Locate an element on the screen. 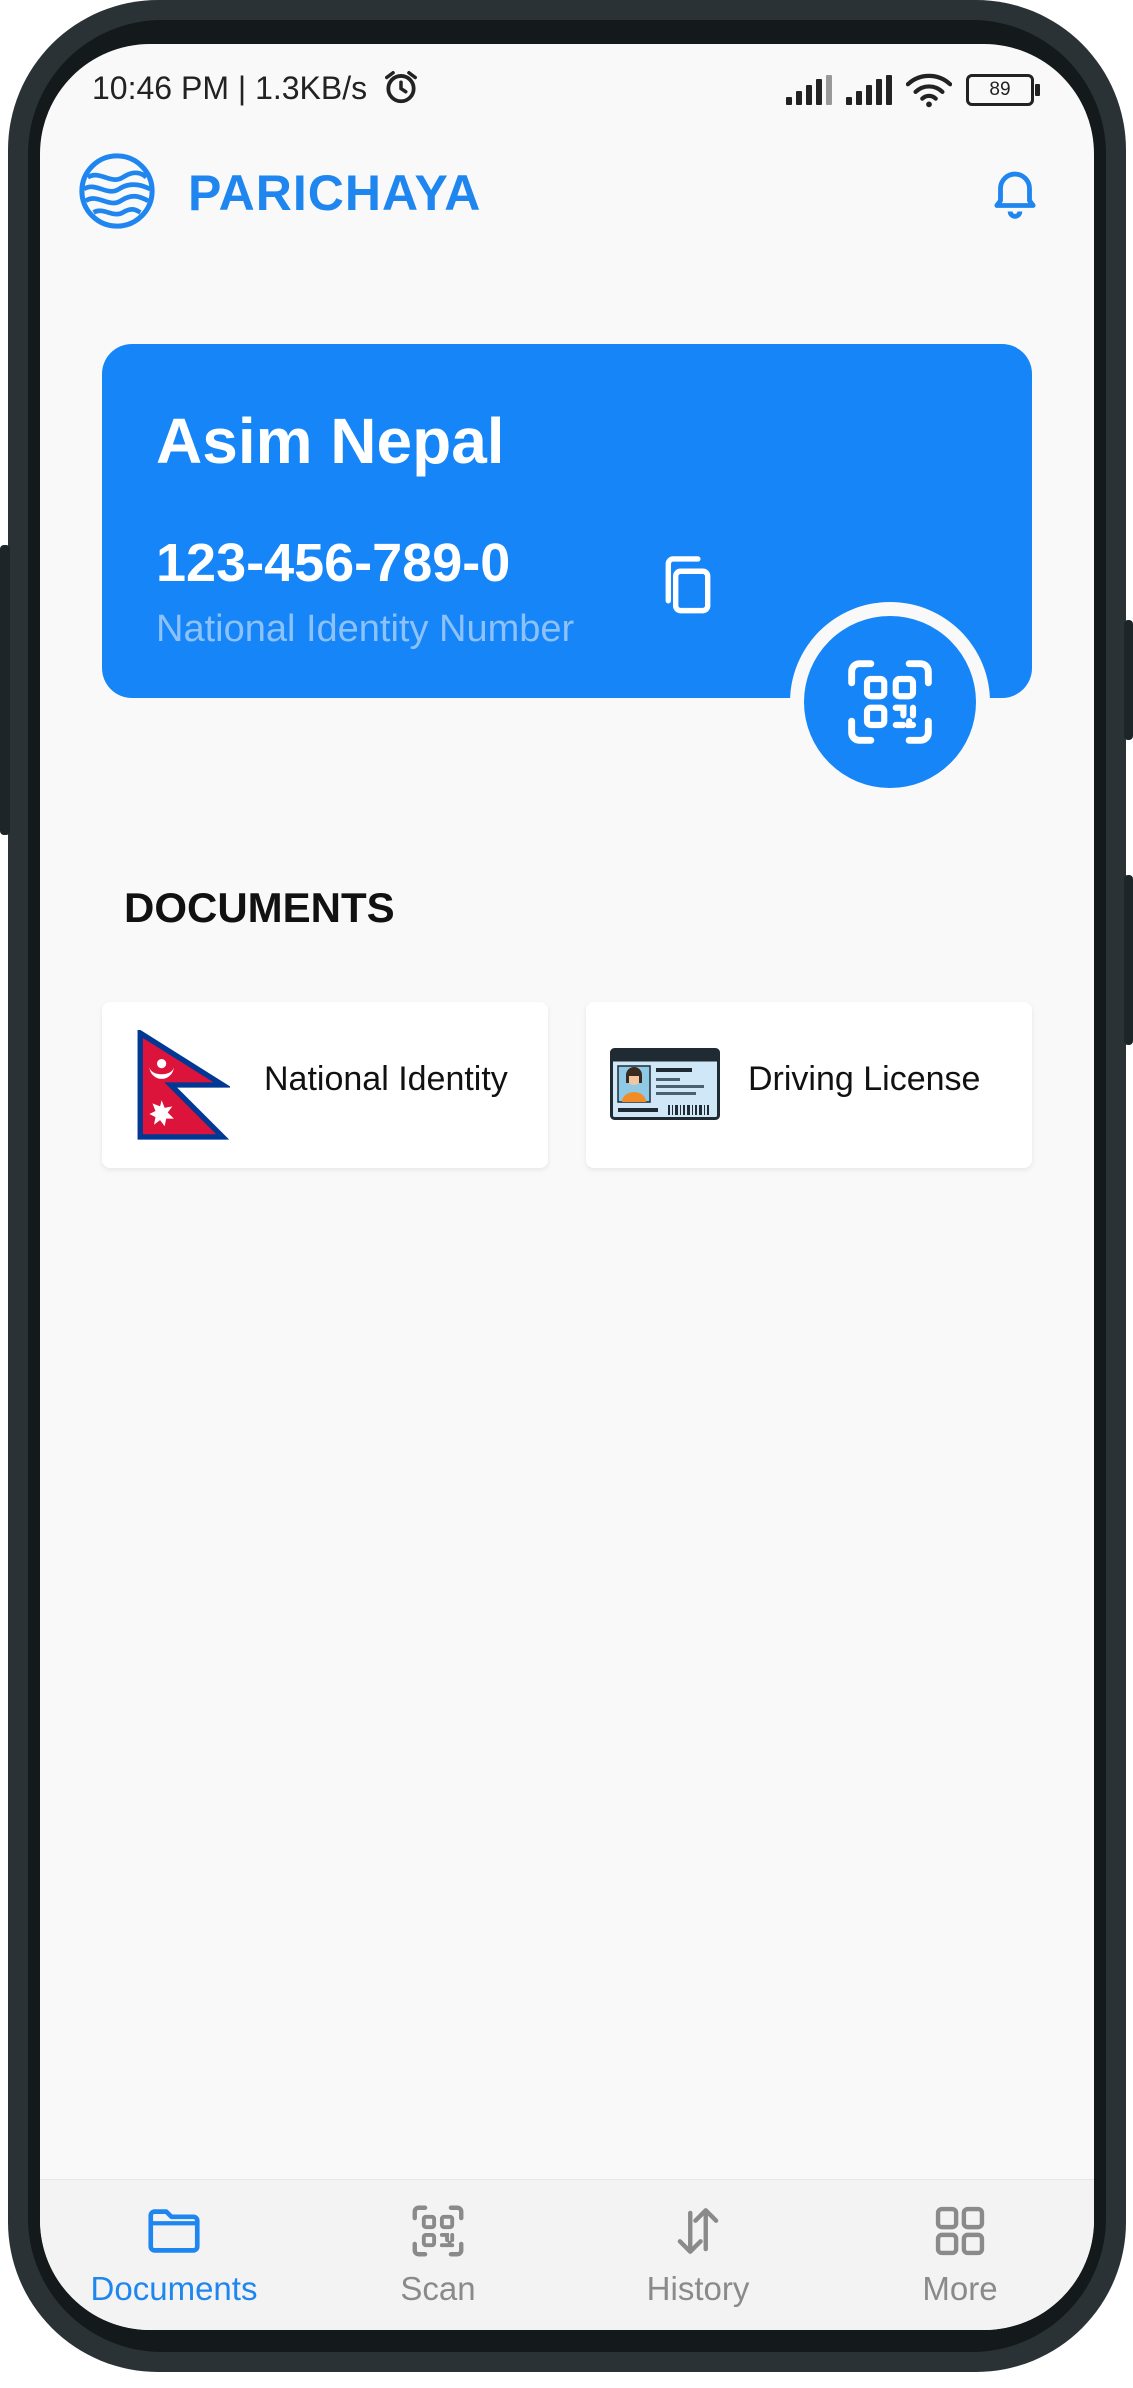 Image resolution: width=1133 pixels, height=2388 pixels. nepal-flag-icon is located at coordinates (183, 1085).